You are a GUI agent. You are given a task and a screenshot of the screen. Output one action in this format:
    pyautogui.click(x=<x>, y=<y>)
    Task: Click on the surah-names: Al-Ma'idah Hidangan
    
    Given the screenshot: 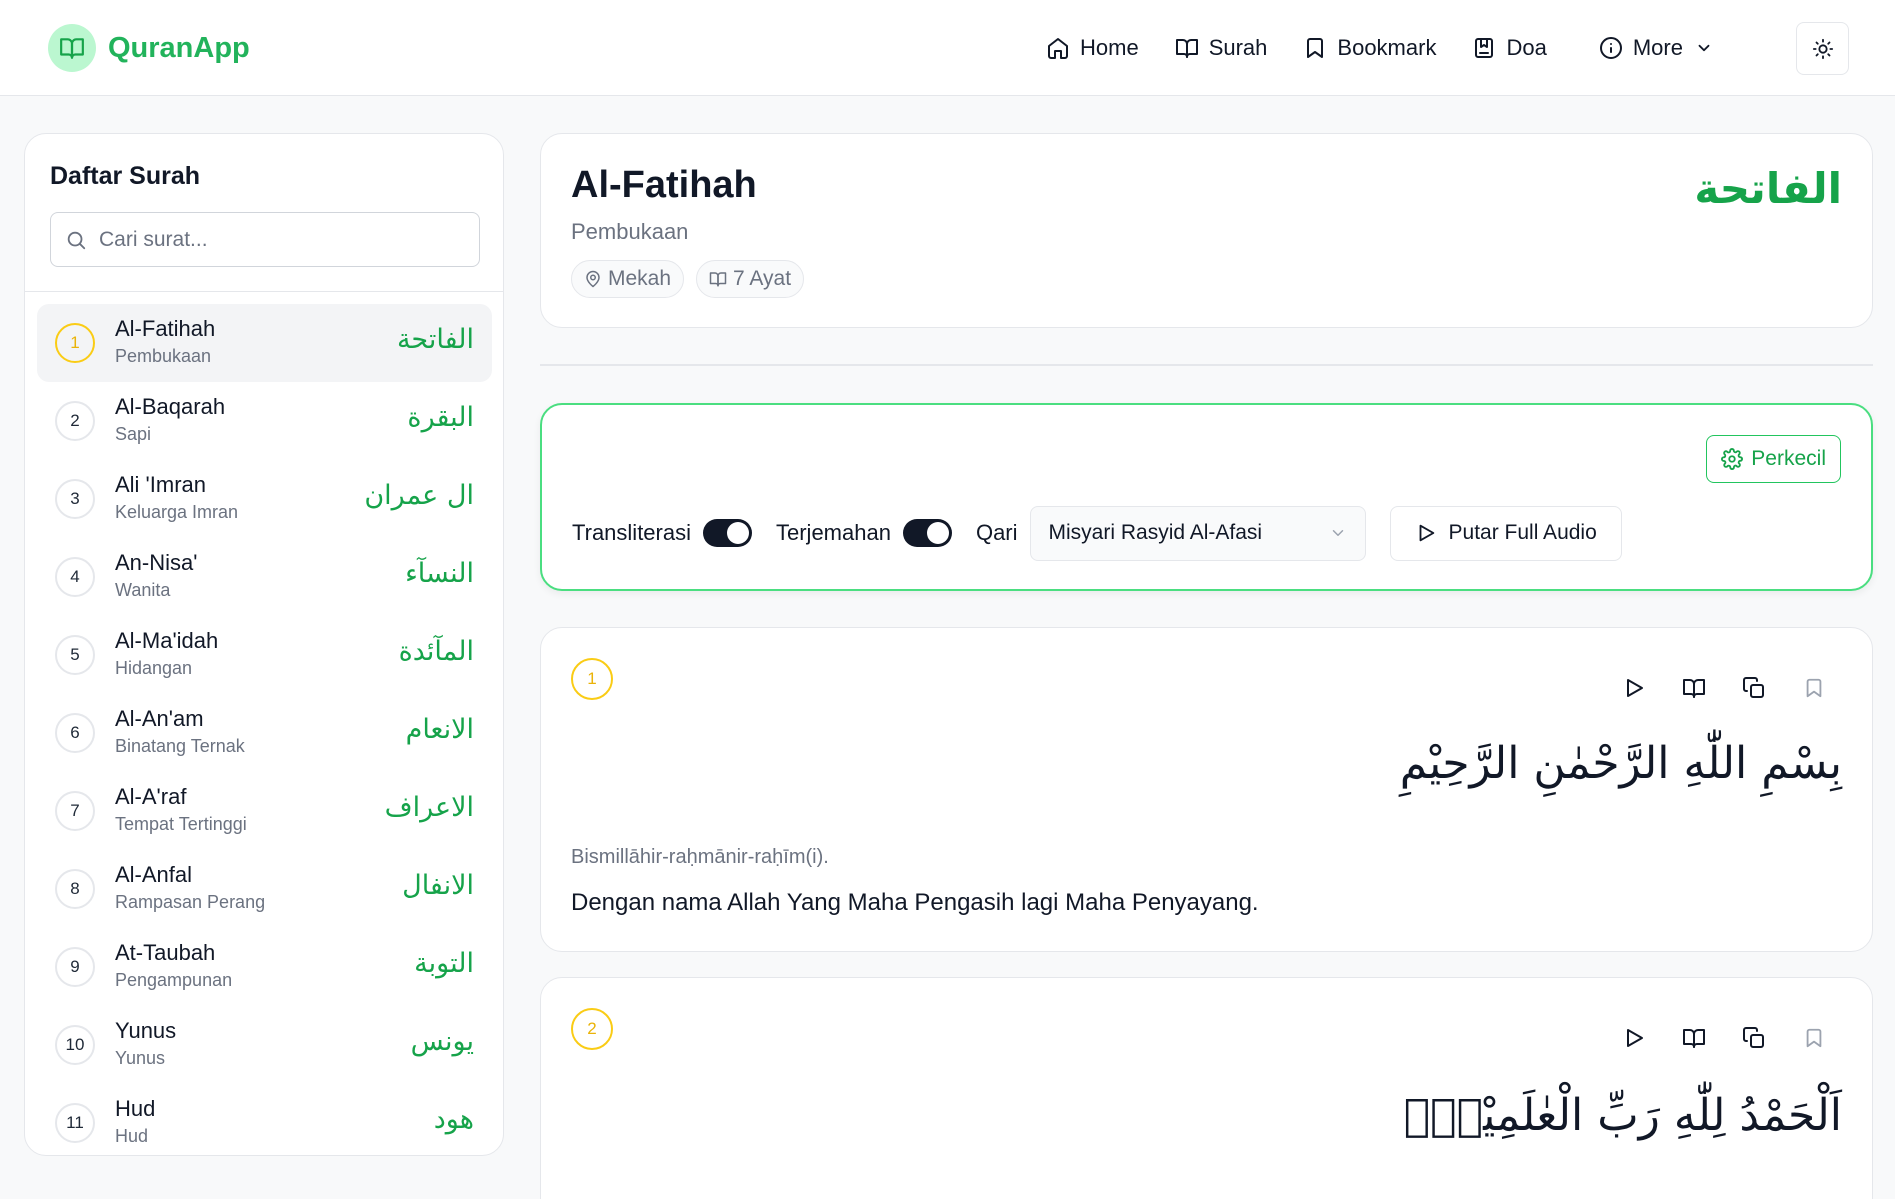 What is the action you would take?
    pyautogui.click(x=166, y=653)
    